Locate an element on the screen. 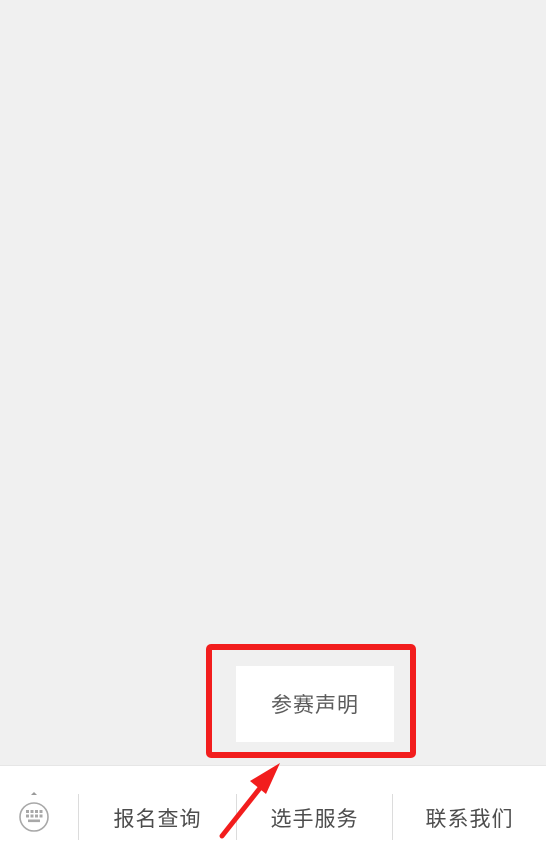  menu-item-player-services: 选手服务 is located at coordinates (314, 816).